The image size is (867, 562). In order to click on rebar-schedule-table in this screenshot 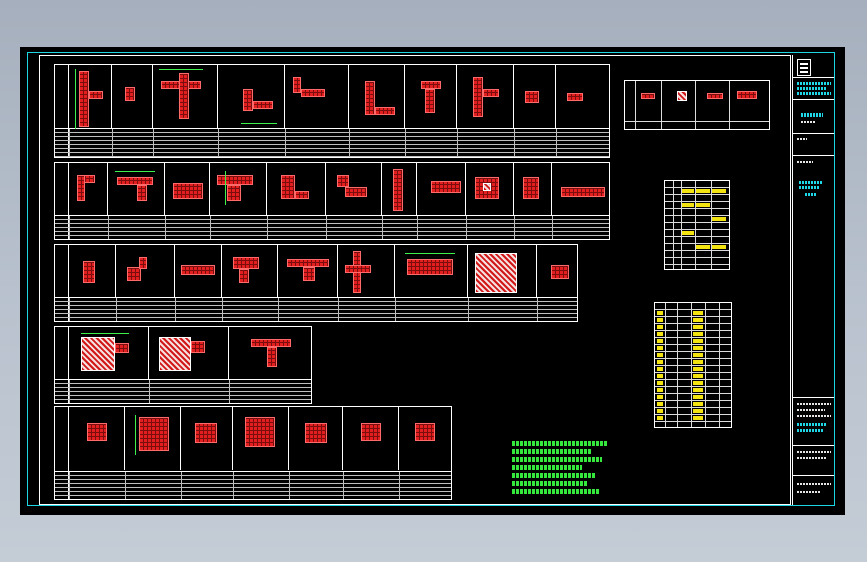, I will do `click(693, 365)`.